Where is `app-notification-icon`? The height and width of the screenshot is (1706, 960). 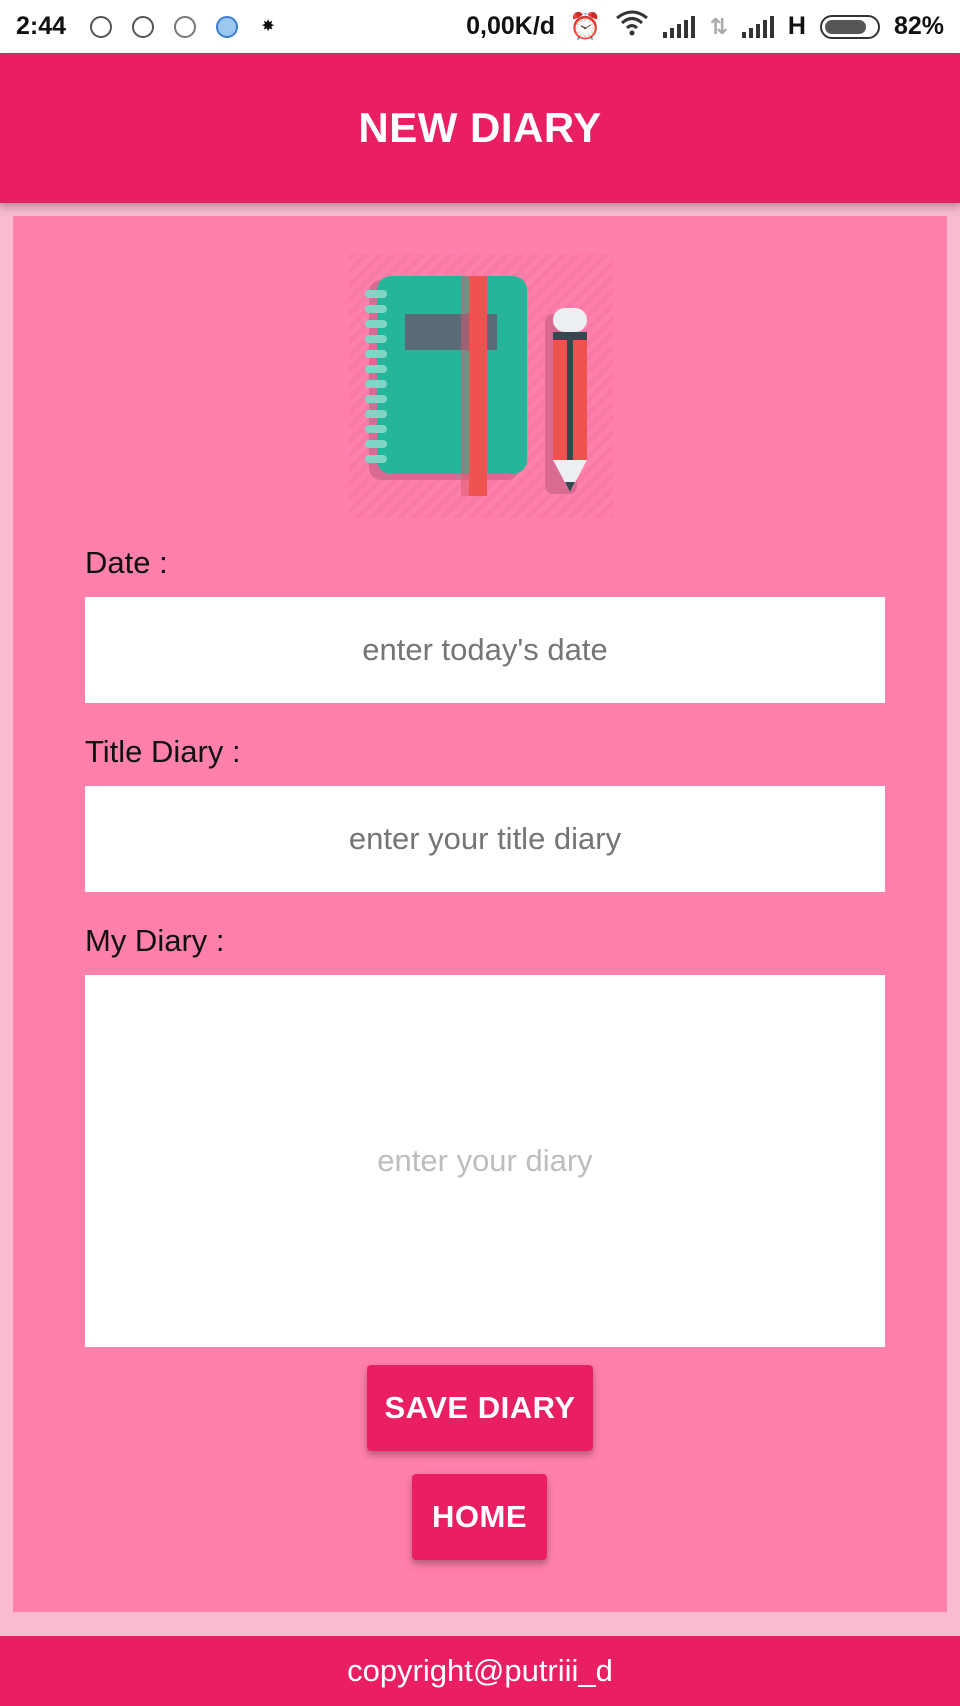 app-notification-icon is located at coordinates (143, 26).